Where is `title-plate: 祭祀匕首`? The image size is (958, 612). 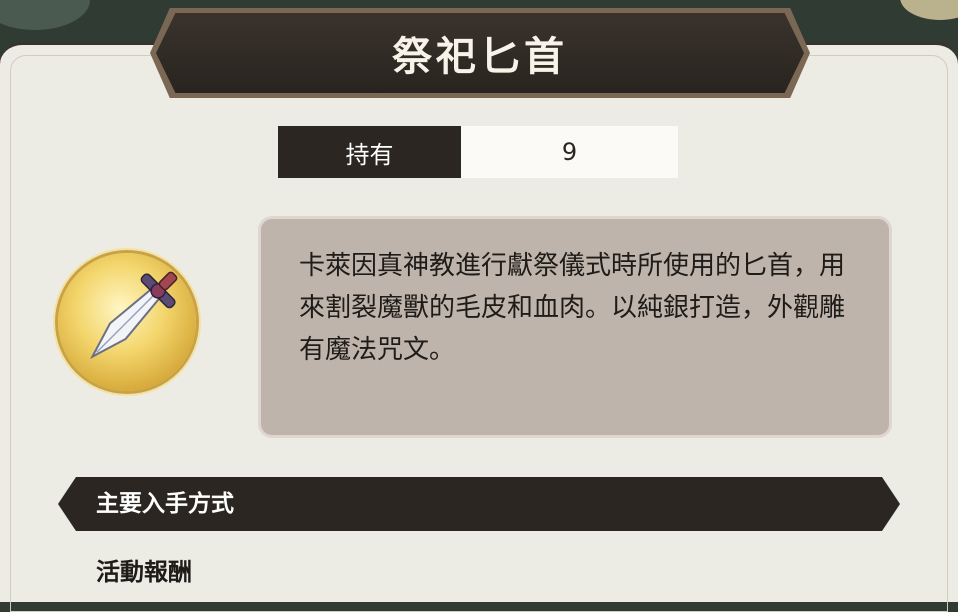 title-plate: 祭祀匕首 is located at coordinates (480, 53).